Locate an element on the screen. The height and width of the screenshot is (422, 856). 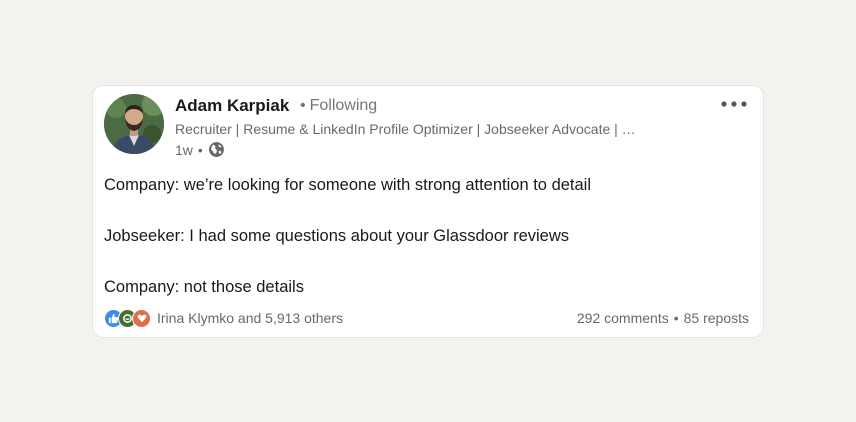
post-meta: 1w • is located at coordinates (200, 149).